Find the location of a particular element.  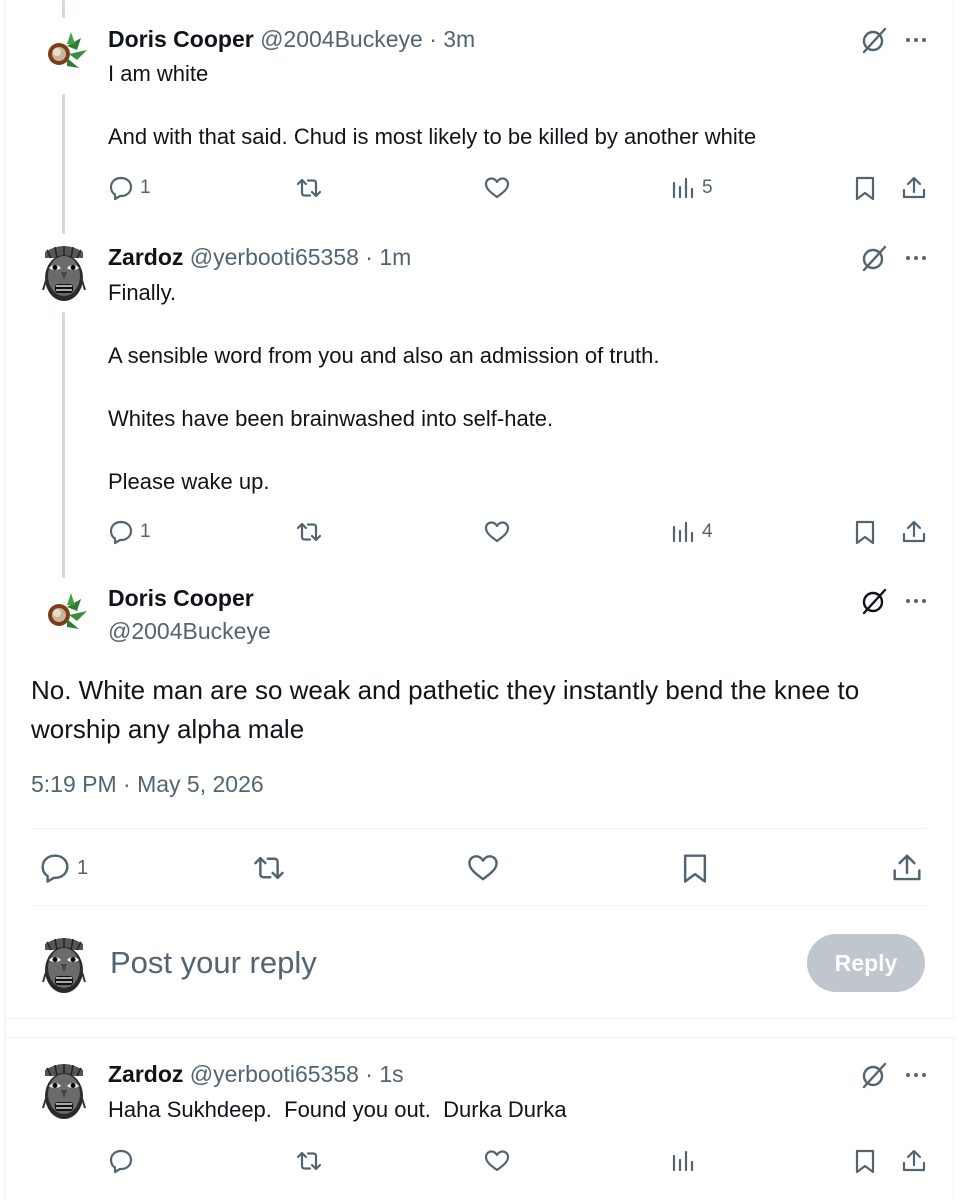

reply-composer: Post your reply Reply is located at coordinates (480, 963).